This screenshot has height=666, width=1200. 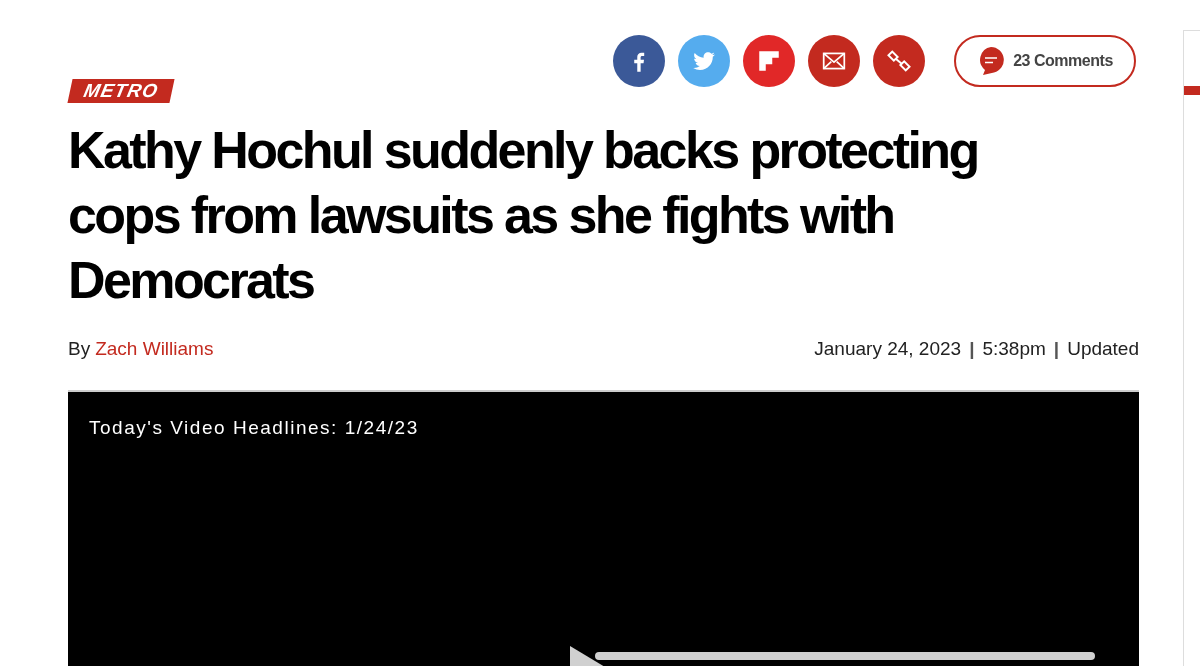 What do you see at coordinates (1103, 349) in the screenshot?
I see `dateline-text: Updated` at bounding box center [1103, 349].